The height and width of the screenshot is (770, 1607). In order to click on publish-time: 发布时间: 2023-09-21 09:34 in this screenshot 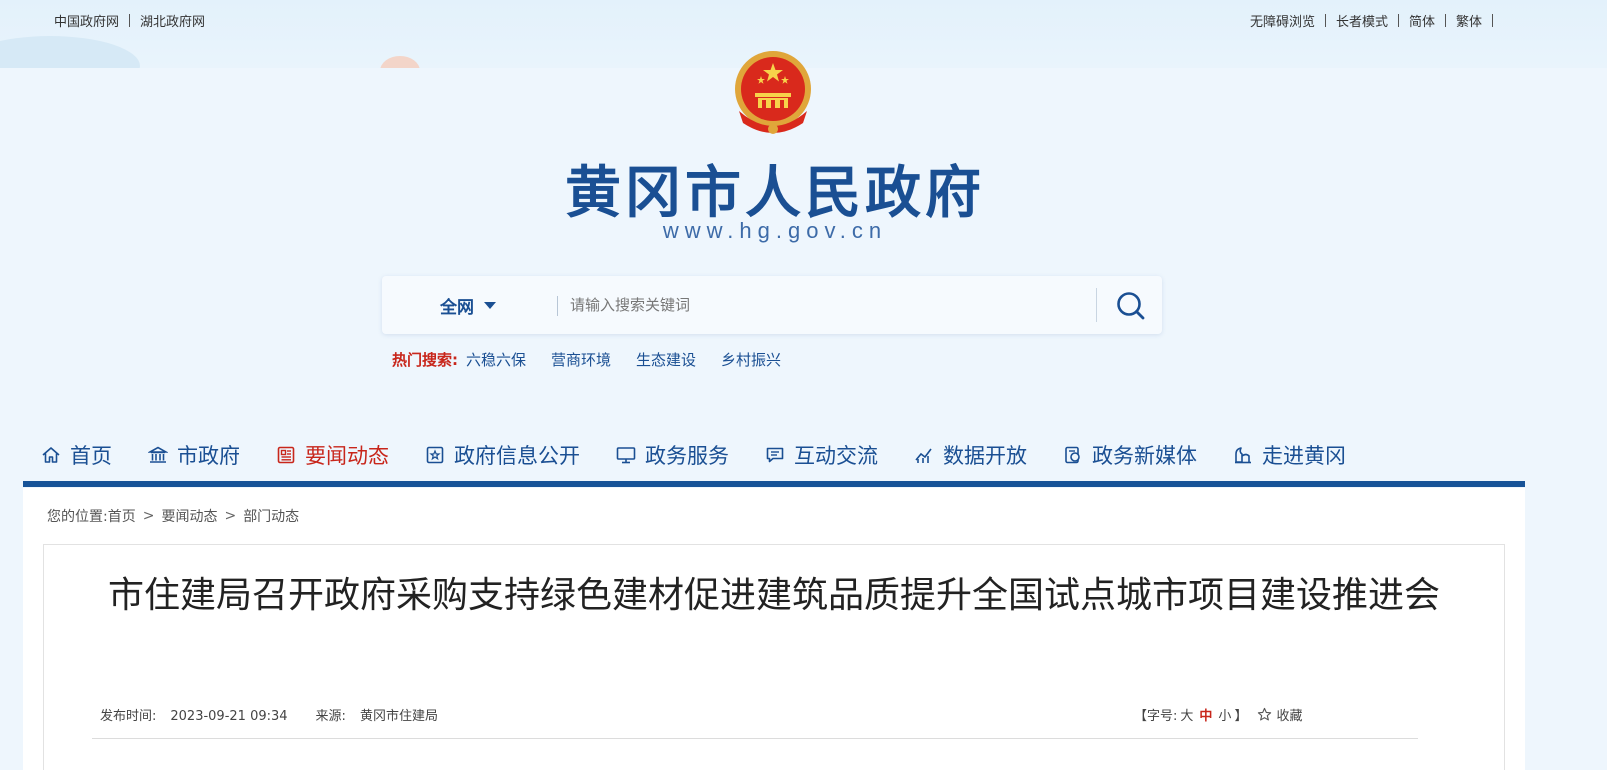, I will do `click(201, 714)`.